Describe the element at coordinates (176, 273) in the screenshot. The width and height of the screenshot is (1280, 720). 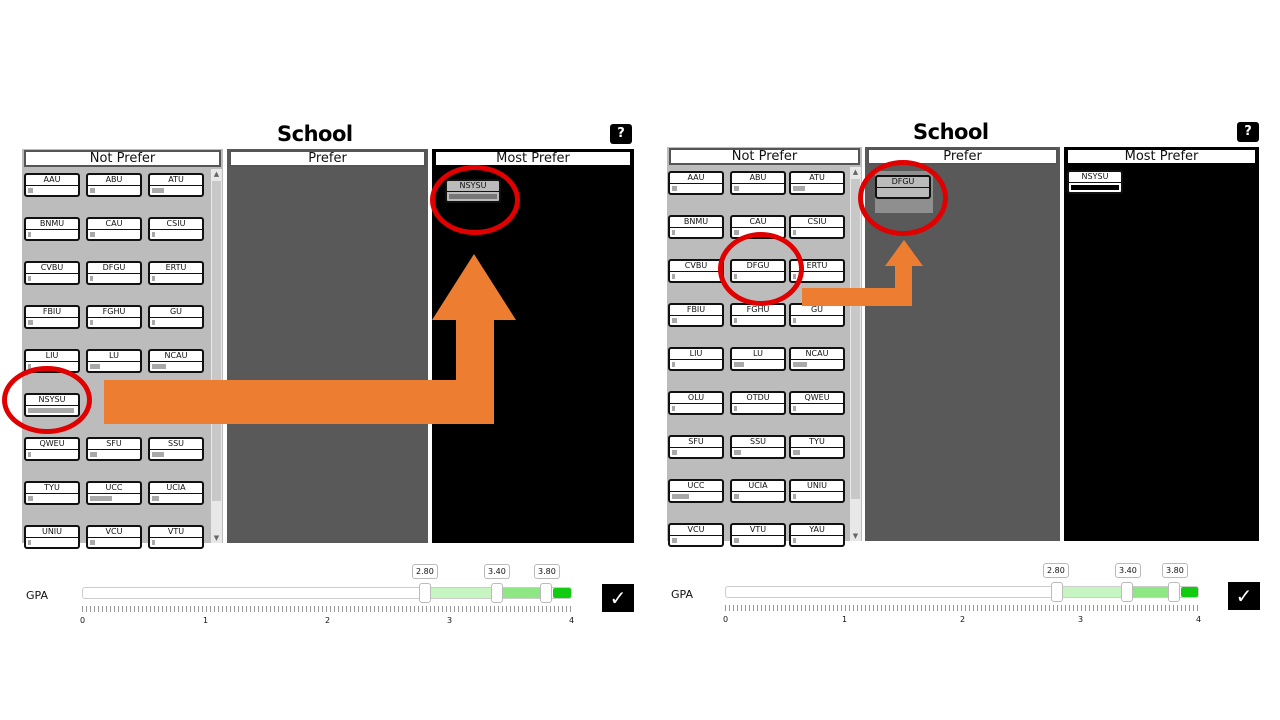
I see `school-tile-ertu: ERTU` at that location.